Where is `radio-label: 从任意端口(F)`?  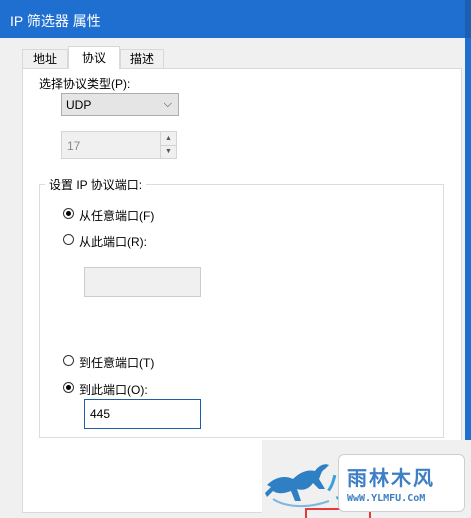 radio-label: 从任意端口(F) is located at coordinates (117, 216).